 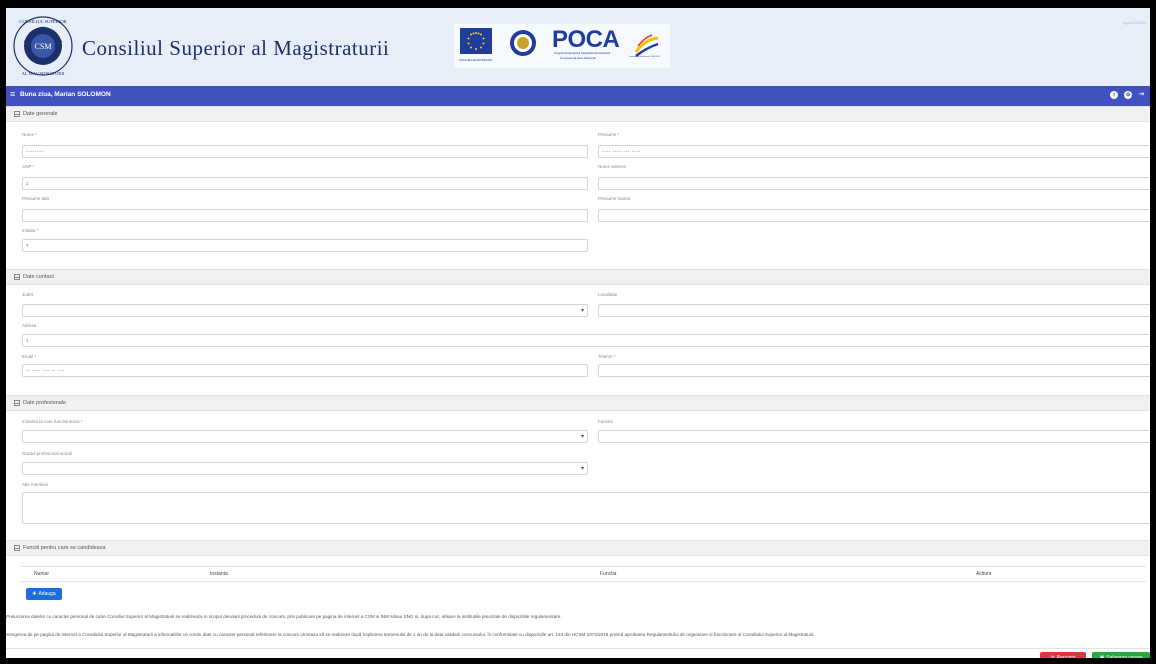 I want to click on telefon-label: Telefon *, so click(x=607, y=356).